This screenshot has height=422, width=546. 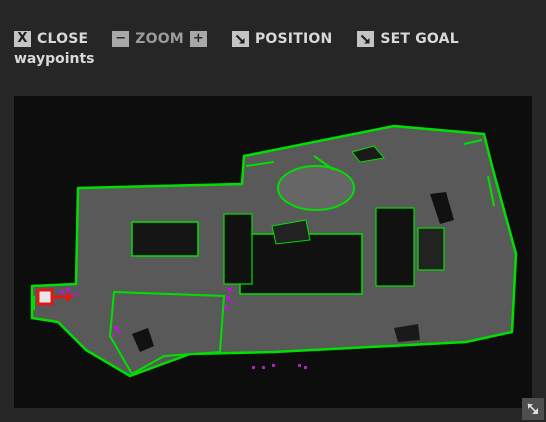 I want to click on zoom-label: ZOOM, so click(x=159, y=39).